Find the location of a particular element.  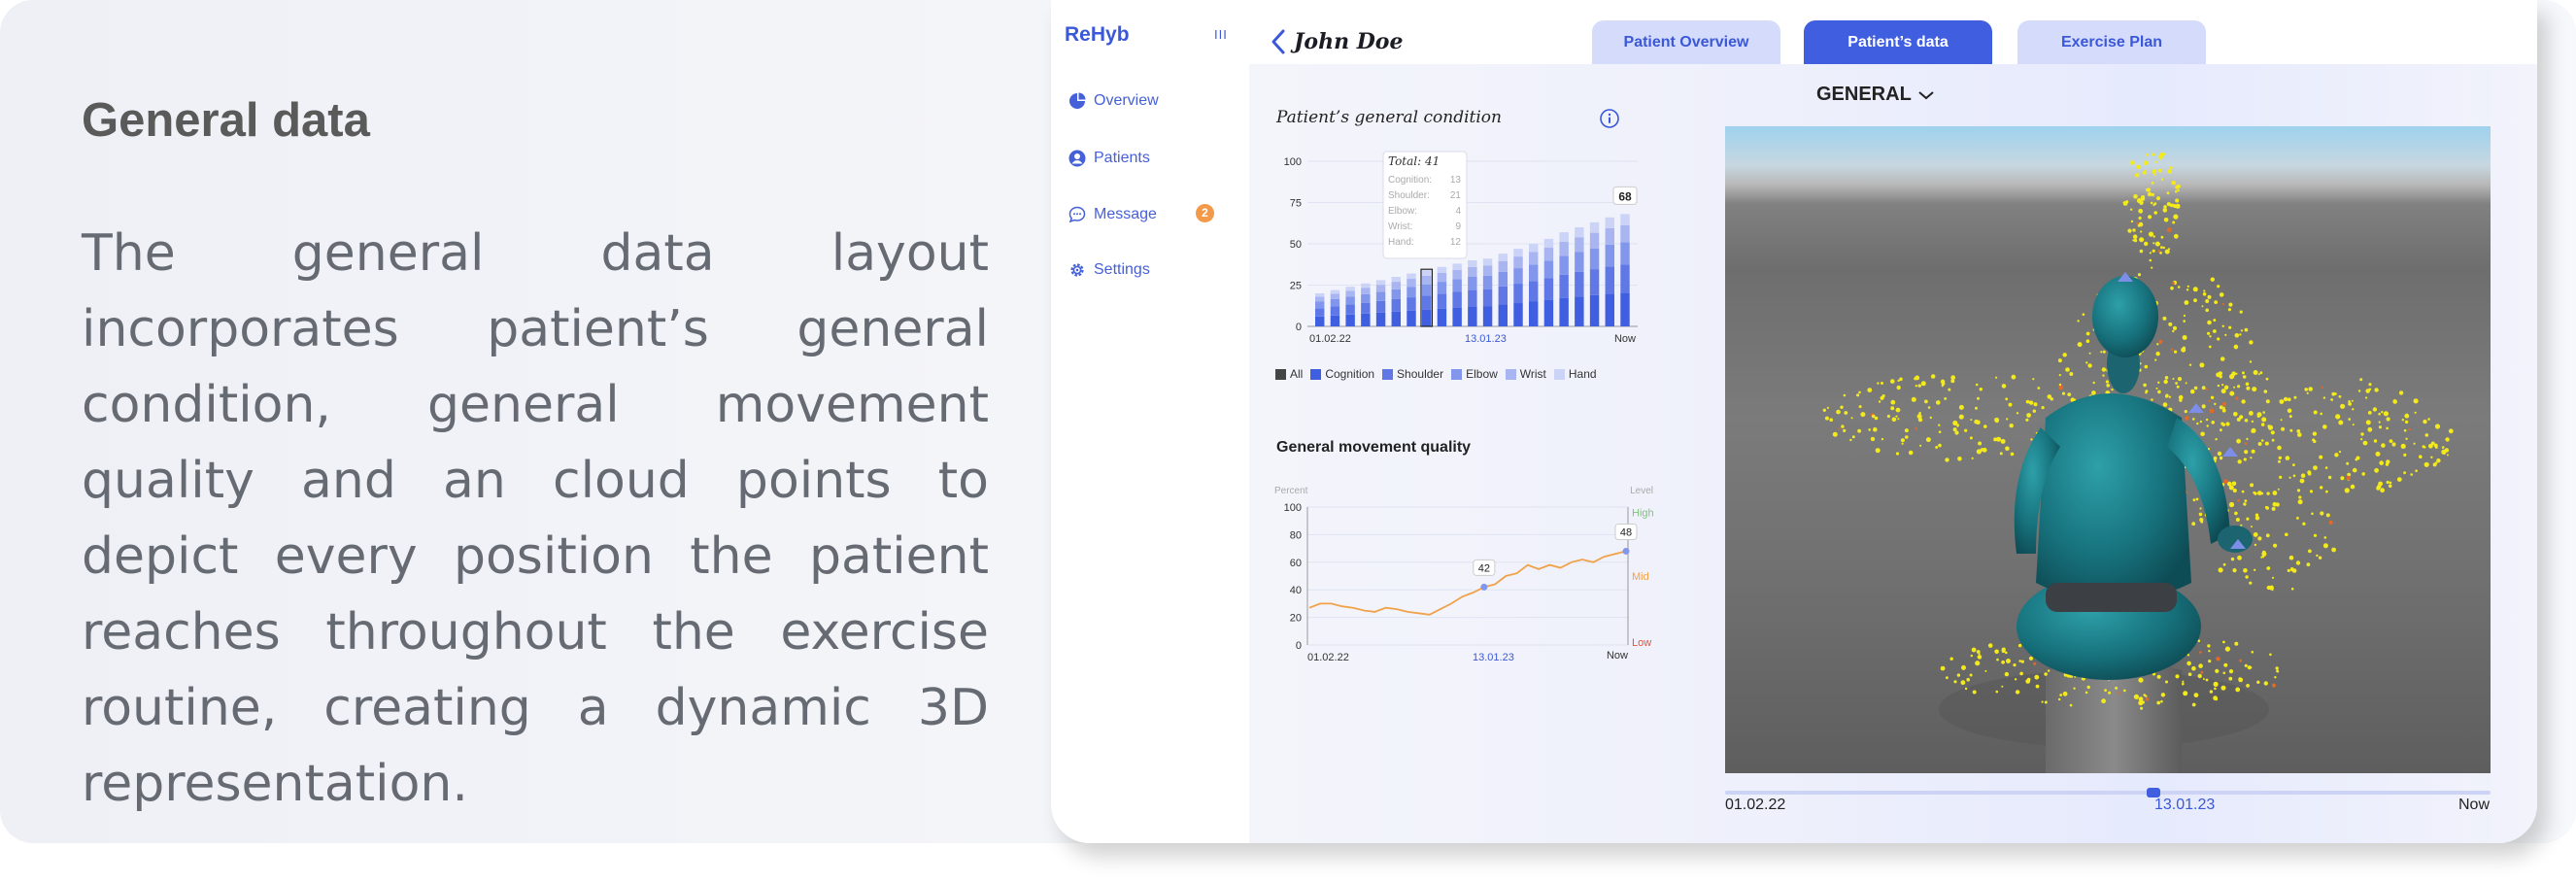

sidebar-item-message: Message is located at coordinates (1112, 214).